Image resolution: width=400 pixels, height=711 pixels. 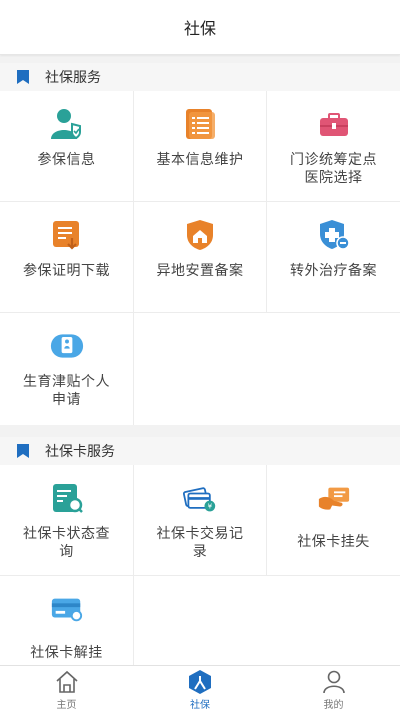 What do you see at coordinates (67, 124) in the screenshot?
I see `user-shield-icon` at bounding box center [67, 124].